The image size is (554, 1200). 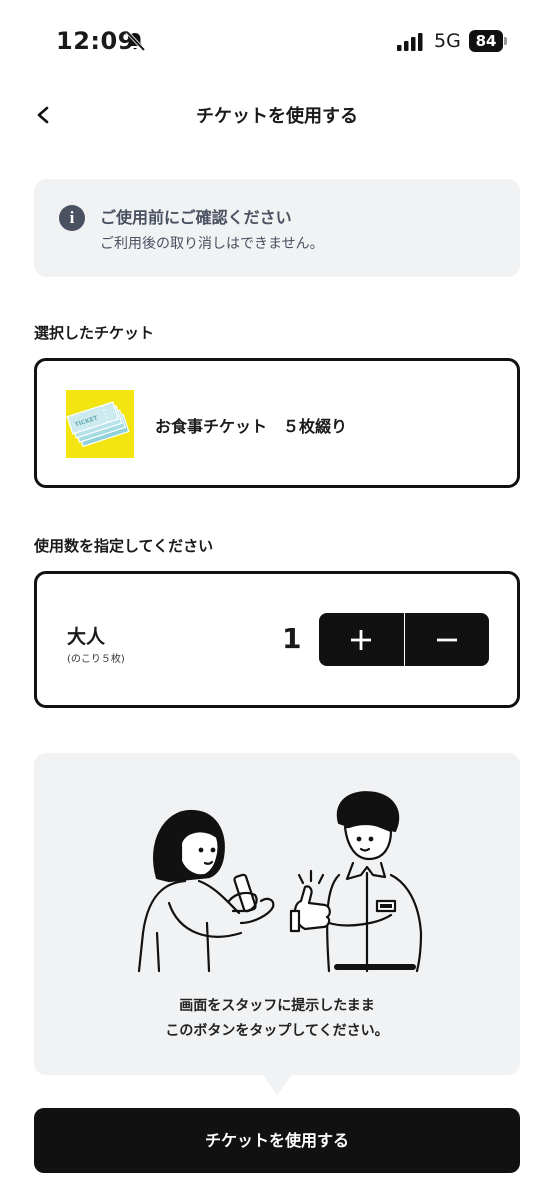 I want to click on use-ticket-button: チケットを使用する, so click(x=277, y=1140).